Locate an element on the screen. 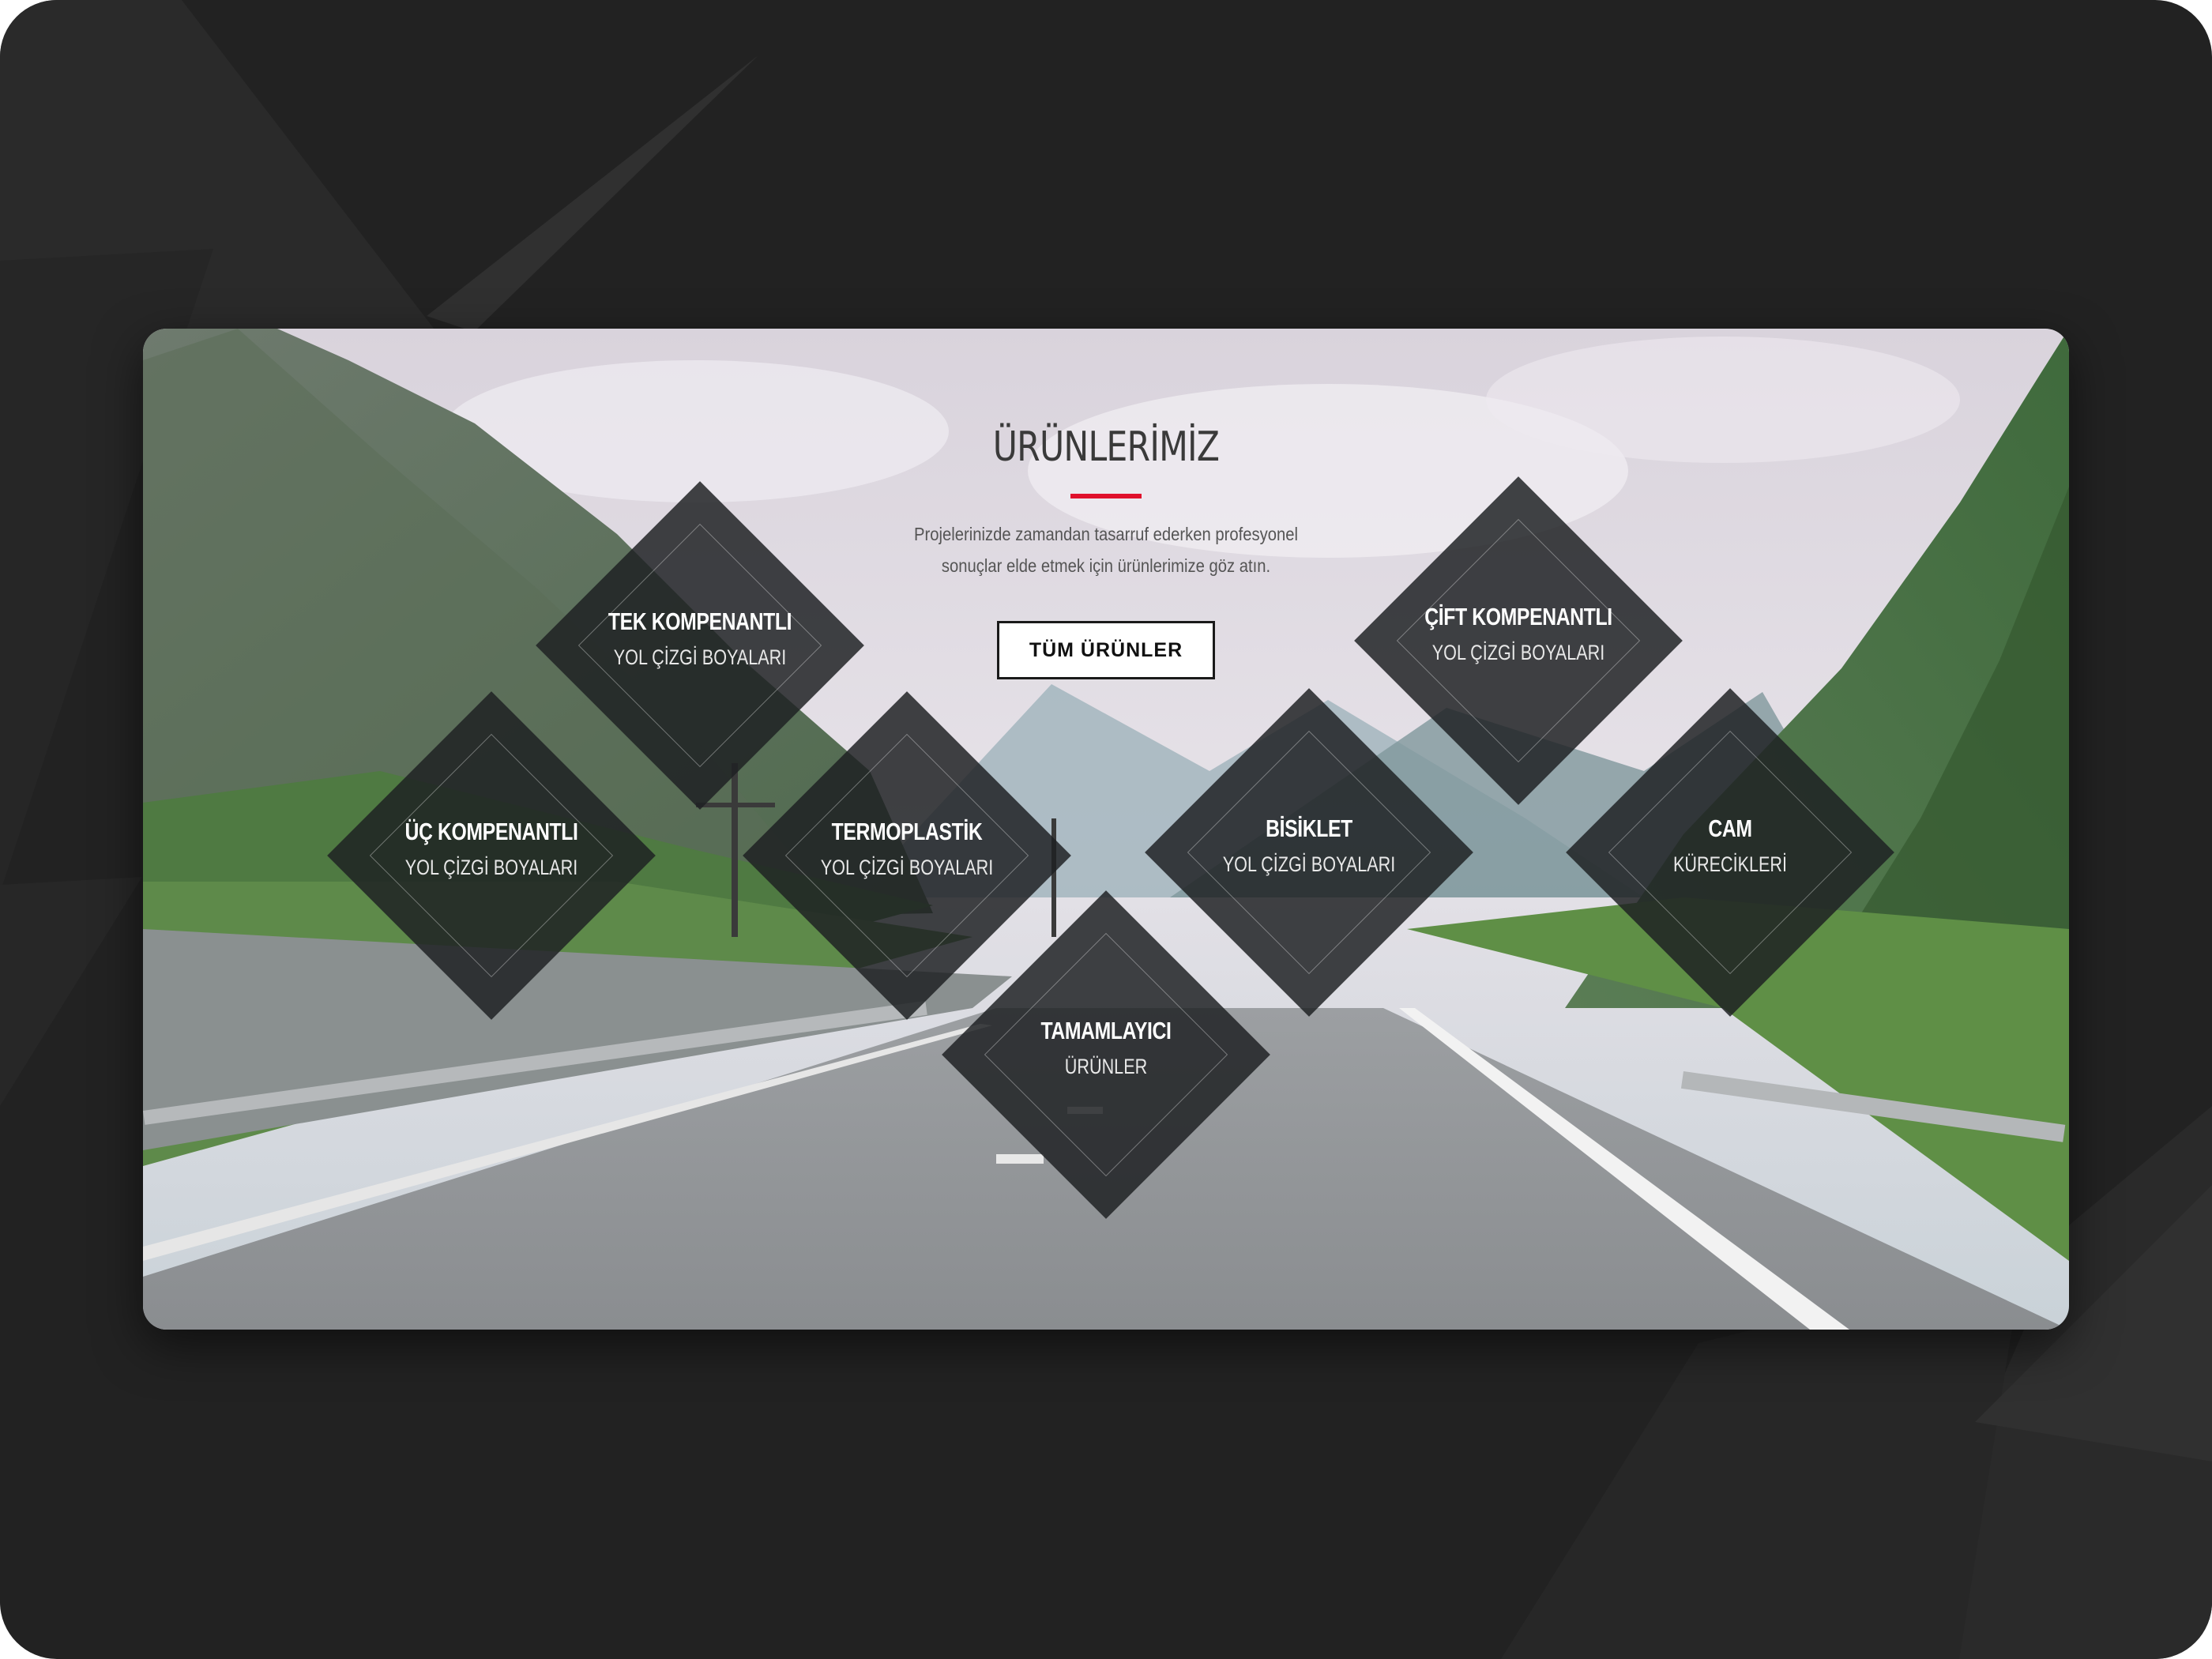  tile-title: TERMOPLASTİK is located at coordinates (907, 832).